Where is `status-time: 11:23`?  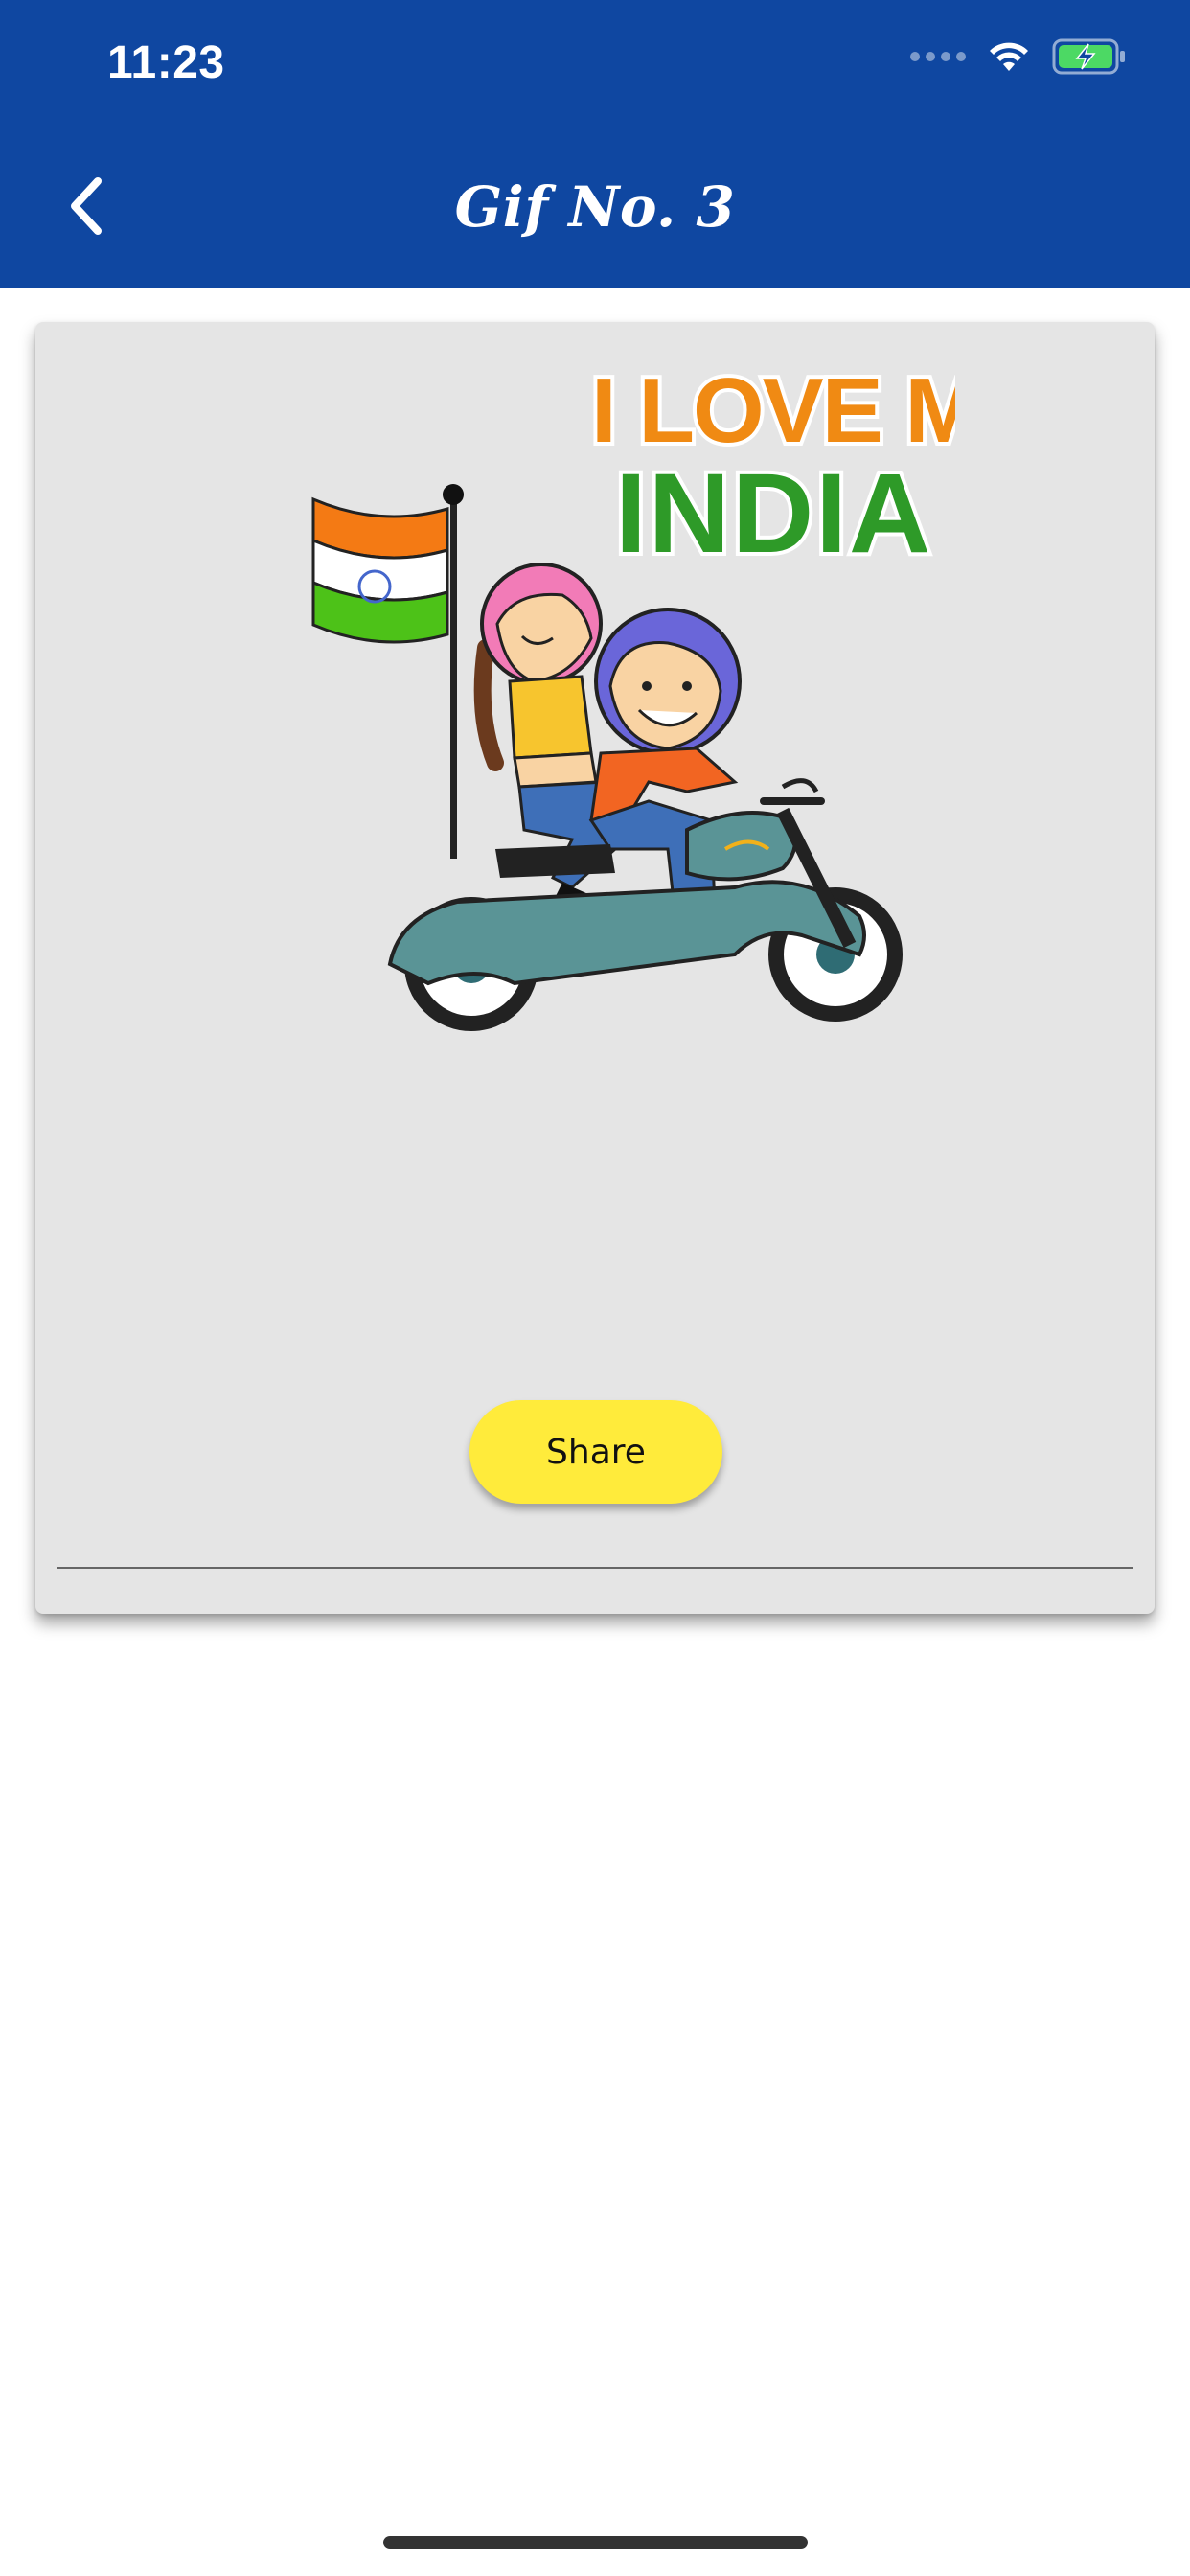 status-time: 11:23 is located at coordinates (166, 63).